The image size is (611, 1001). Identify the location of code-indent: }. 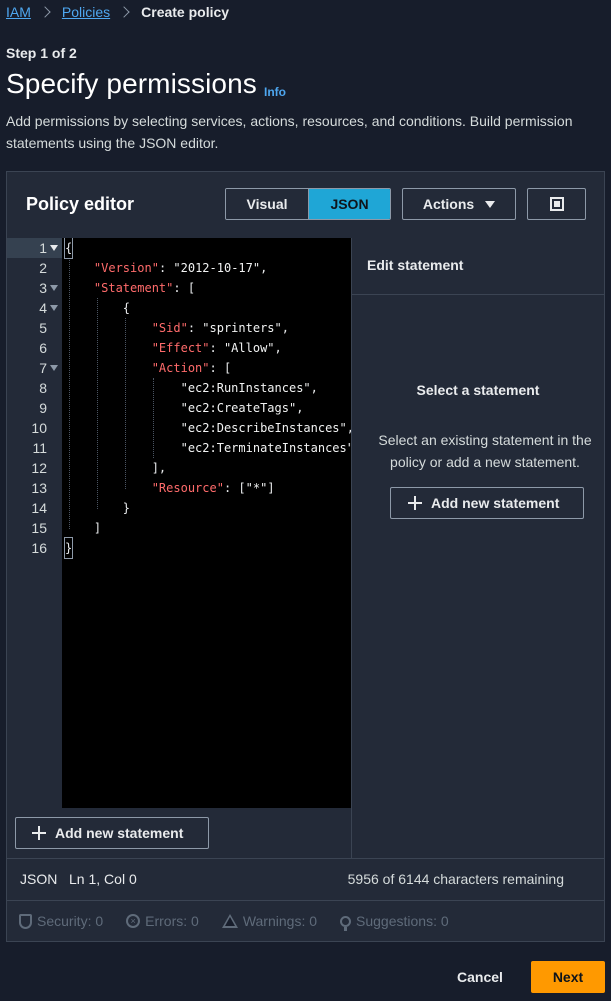
(98, 508).